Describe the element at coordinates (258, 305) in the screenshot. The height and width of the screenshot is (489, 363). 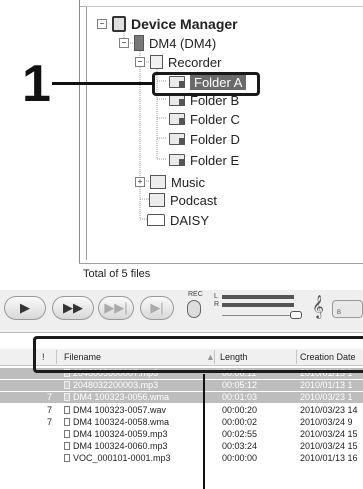
I see `level-bar-right` at that location.